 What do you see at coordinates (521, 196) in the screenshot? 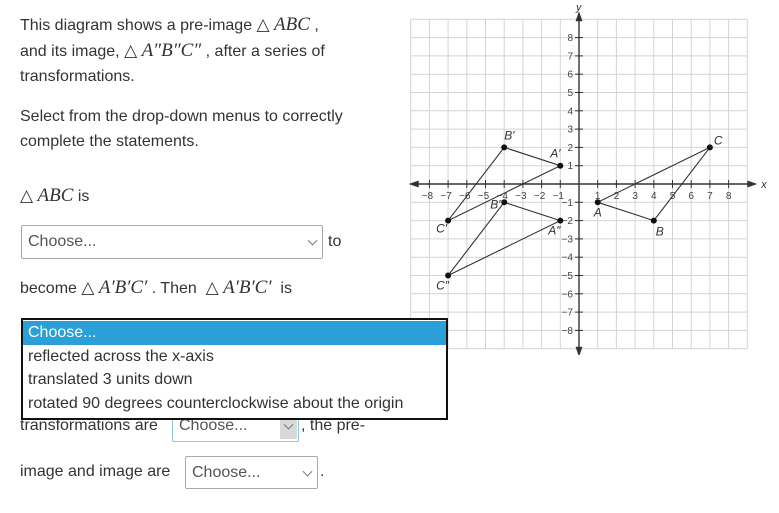
I see `x-tick-label: −3` at bounding box center [521, 196].